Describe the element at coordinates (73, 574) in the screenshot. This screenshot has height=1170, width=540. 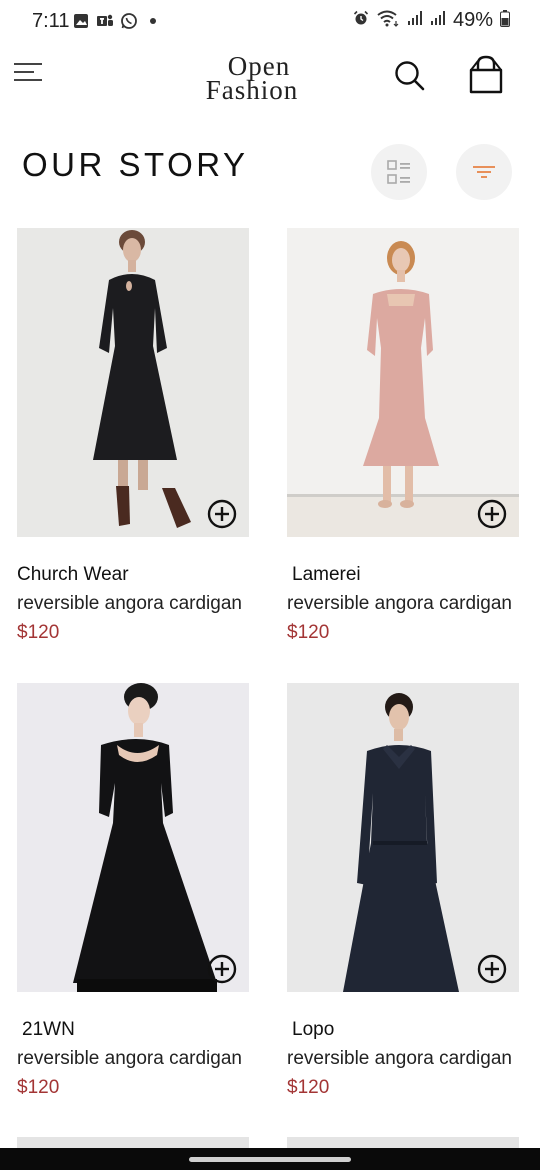
I see `product-name: Church Wear` at that location.